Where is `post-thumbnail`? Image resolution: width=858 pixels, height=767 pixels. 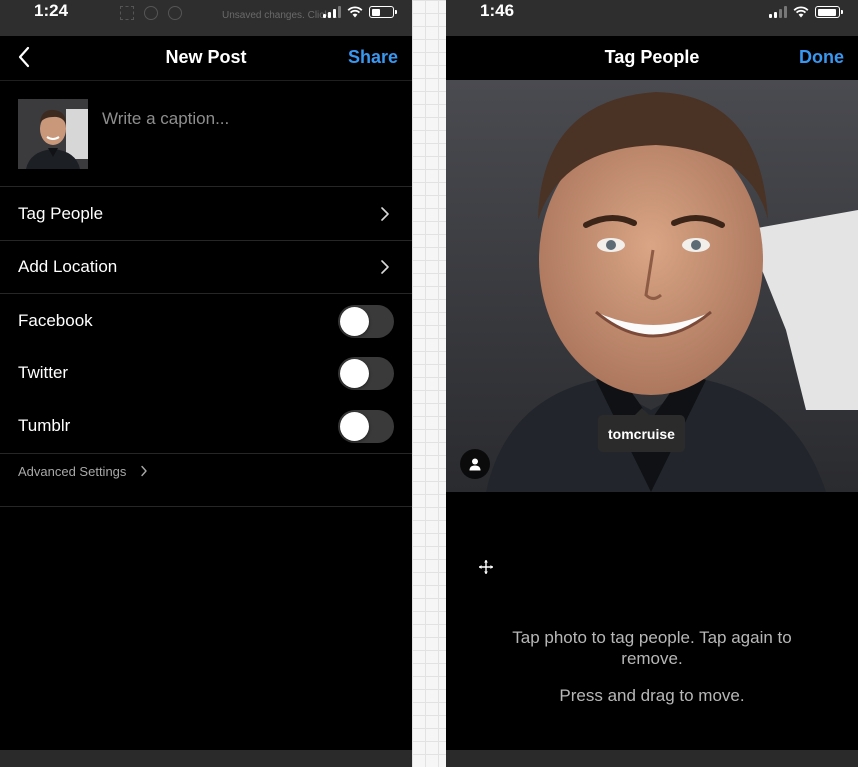
post-thumbnail is located at coordinates (53, 134).